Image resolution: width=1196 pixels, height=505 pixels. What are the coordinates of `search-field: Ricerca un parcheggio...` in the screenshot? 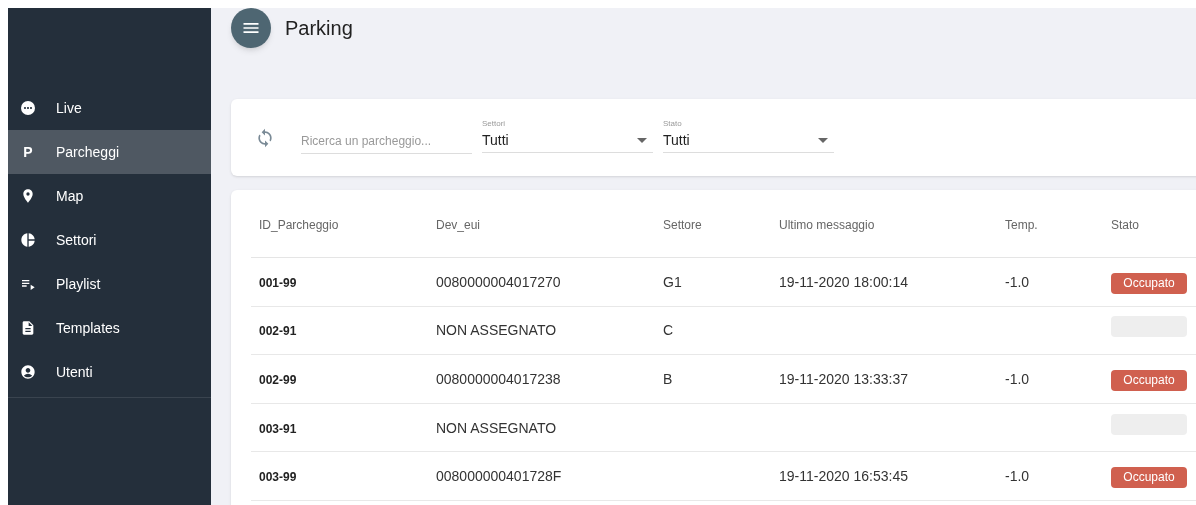 It's located at (386, 143).